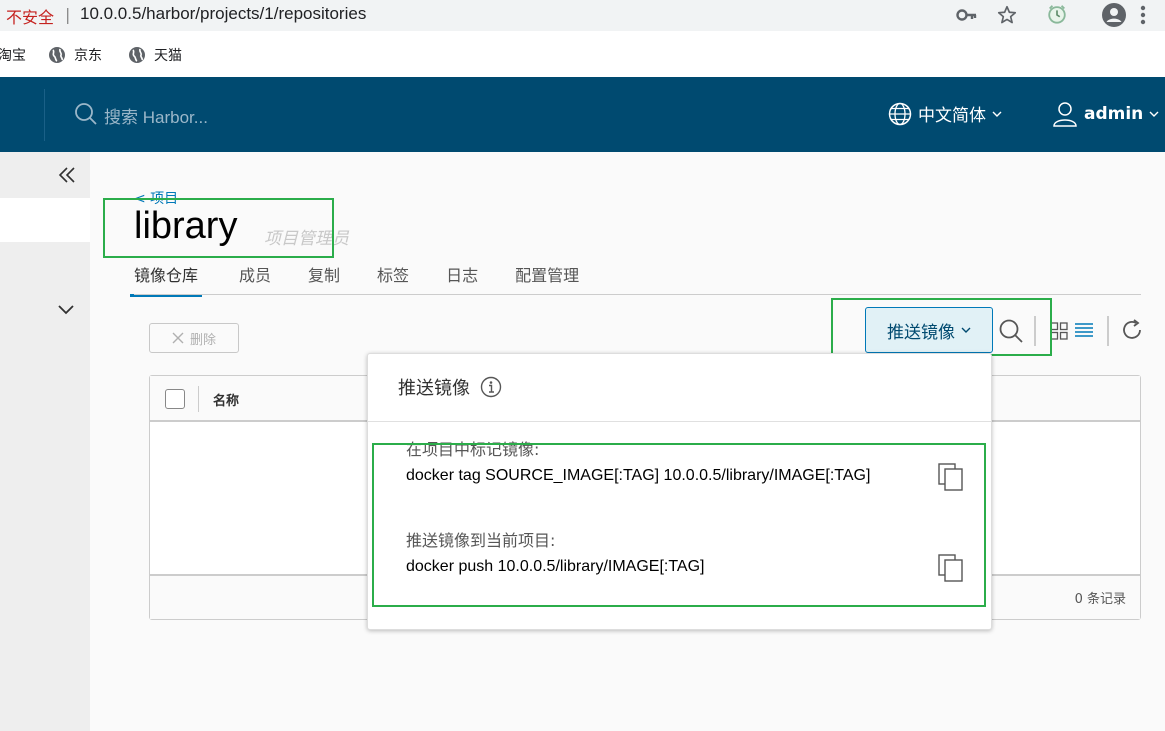  Describe the element at coordinates (45, 441) in the screenshot. I see `sidebar` at that location.